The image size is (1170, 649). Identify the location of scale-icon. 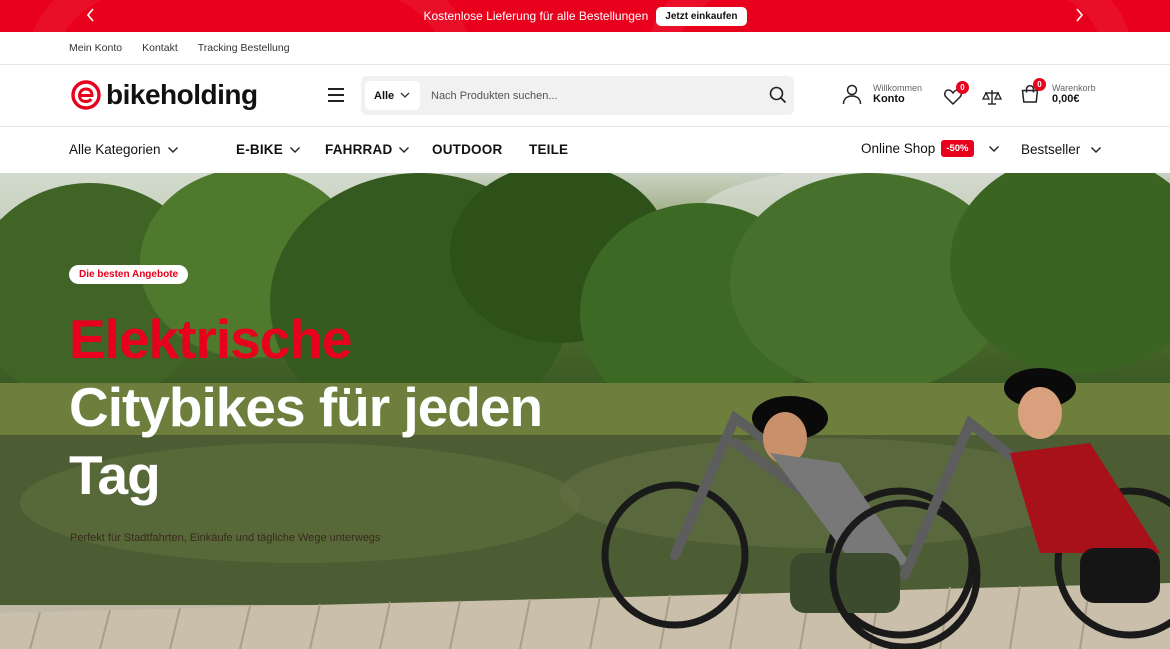
(992, 97).